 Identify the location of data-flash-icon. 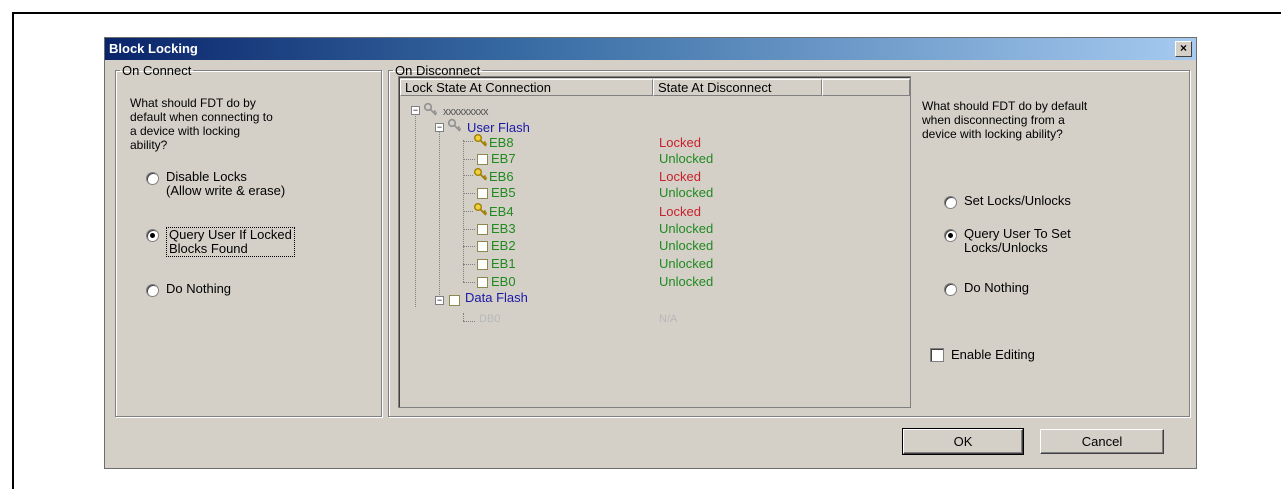
(454, 300).